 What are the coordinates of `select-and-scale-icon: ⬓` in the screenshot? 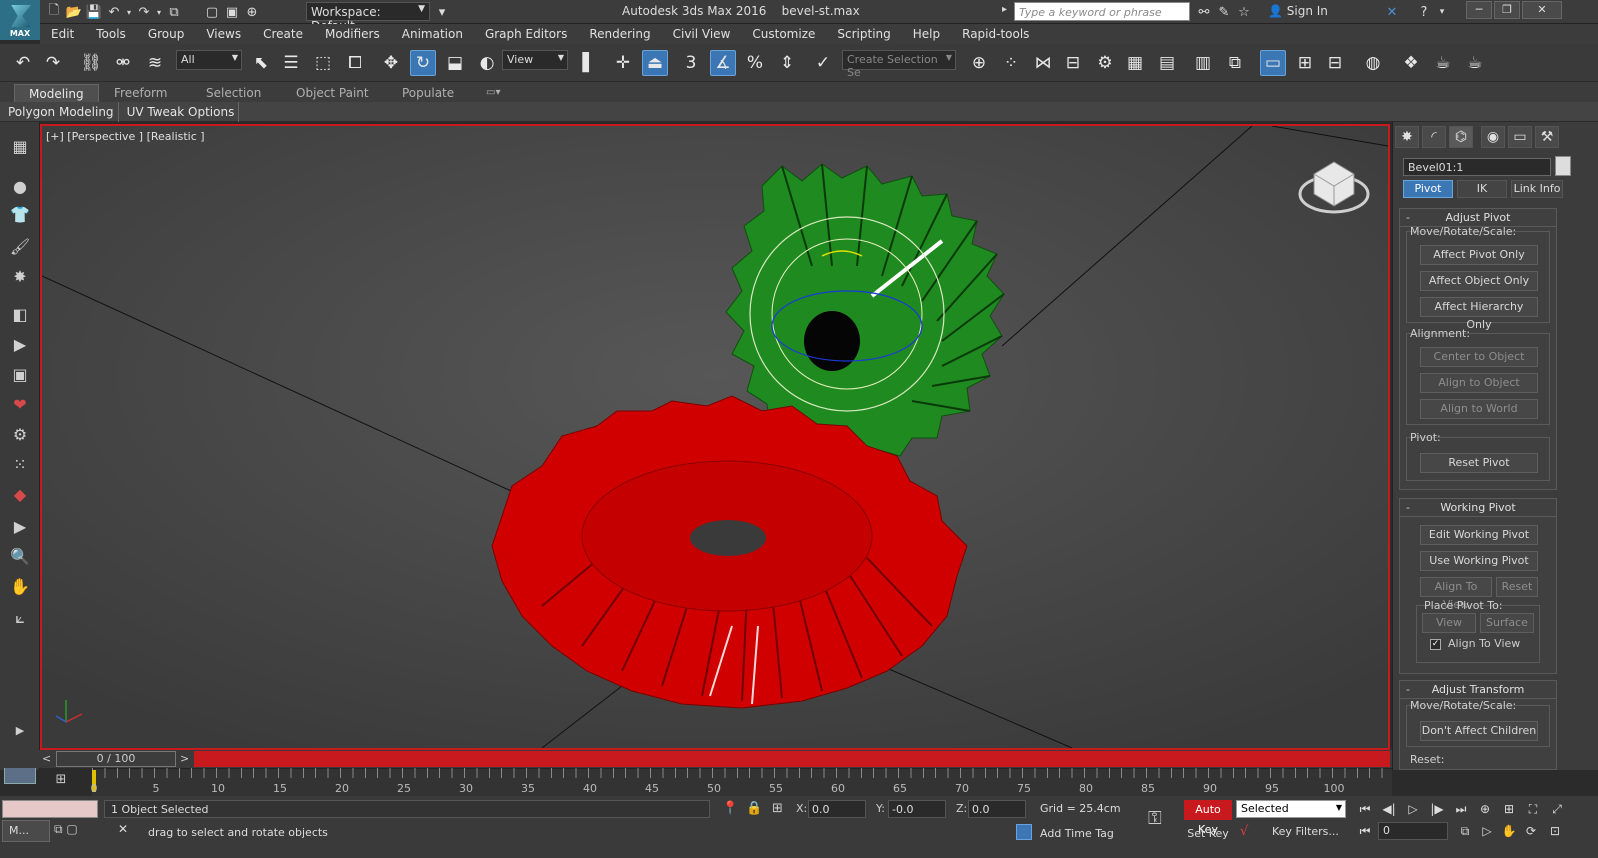 It's located at (455, 63).